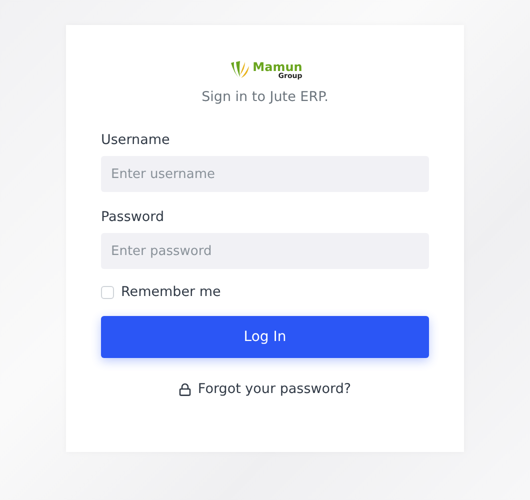 This screenshot has height=500, width=530. What do you see at coordinates (265, 174) in the screenshot?
I see `username-field: Enter username` at bounding box center [265, 174].